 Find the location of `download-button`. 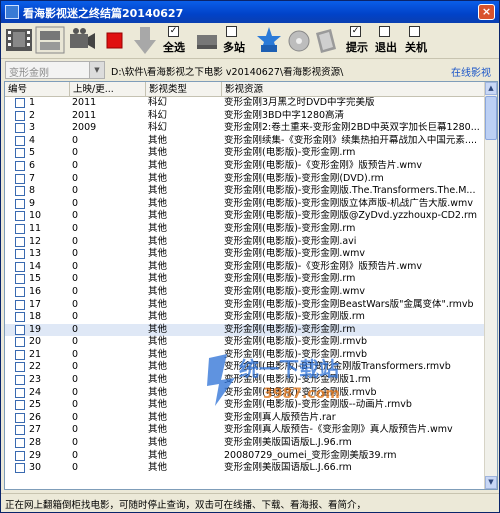

download-button is located at coordinates (145, 41).